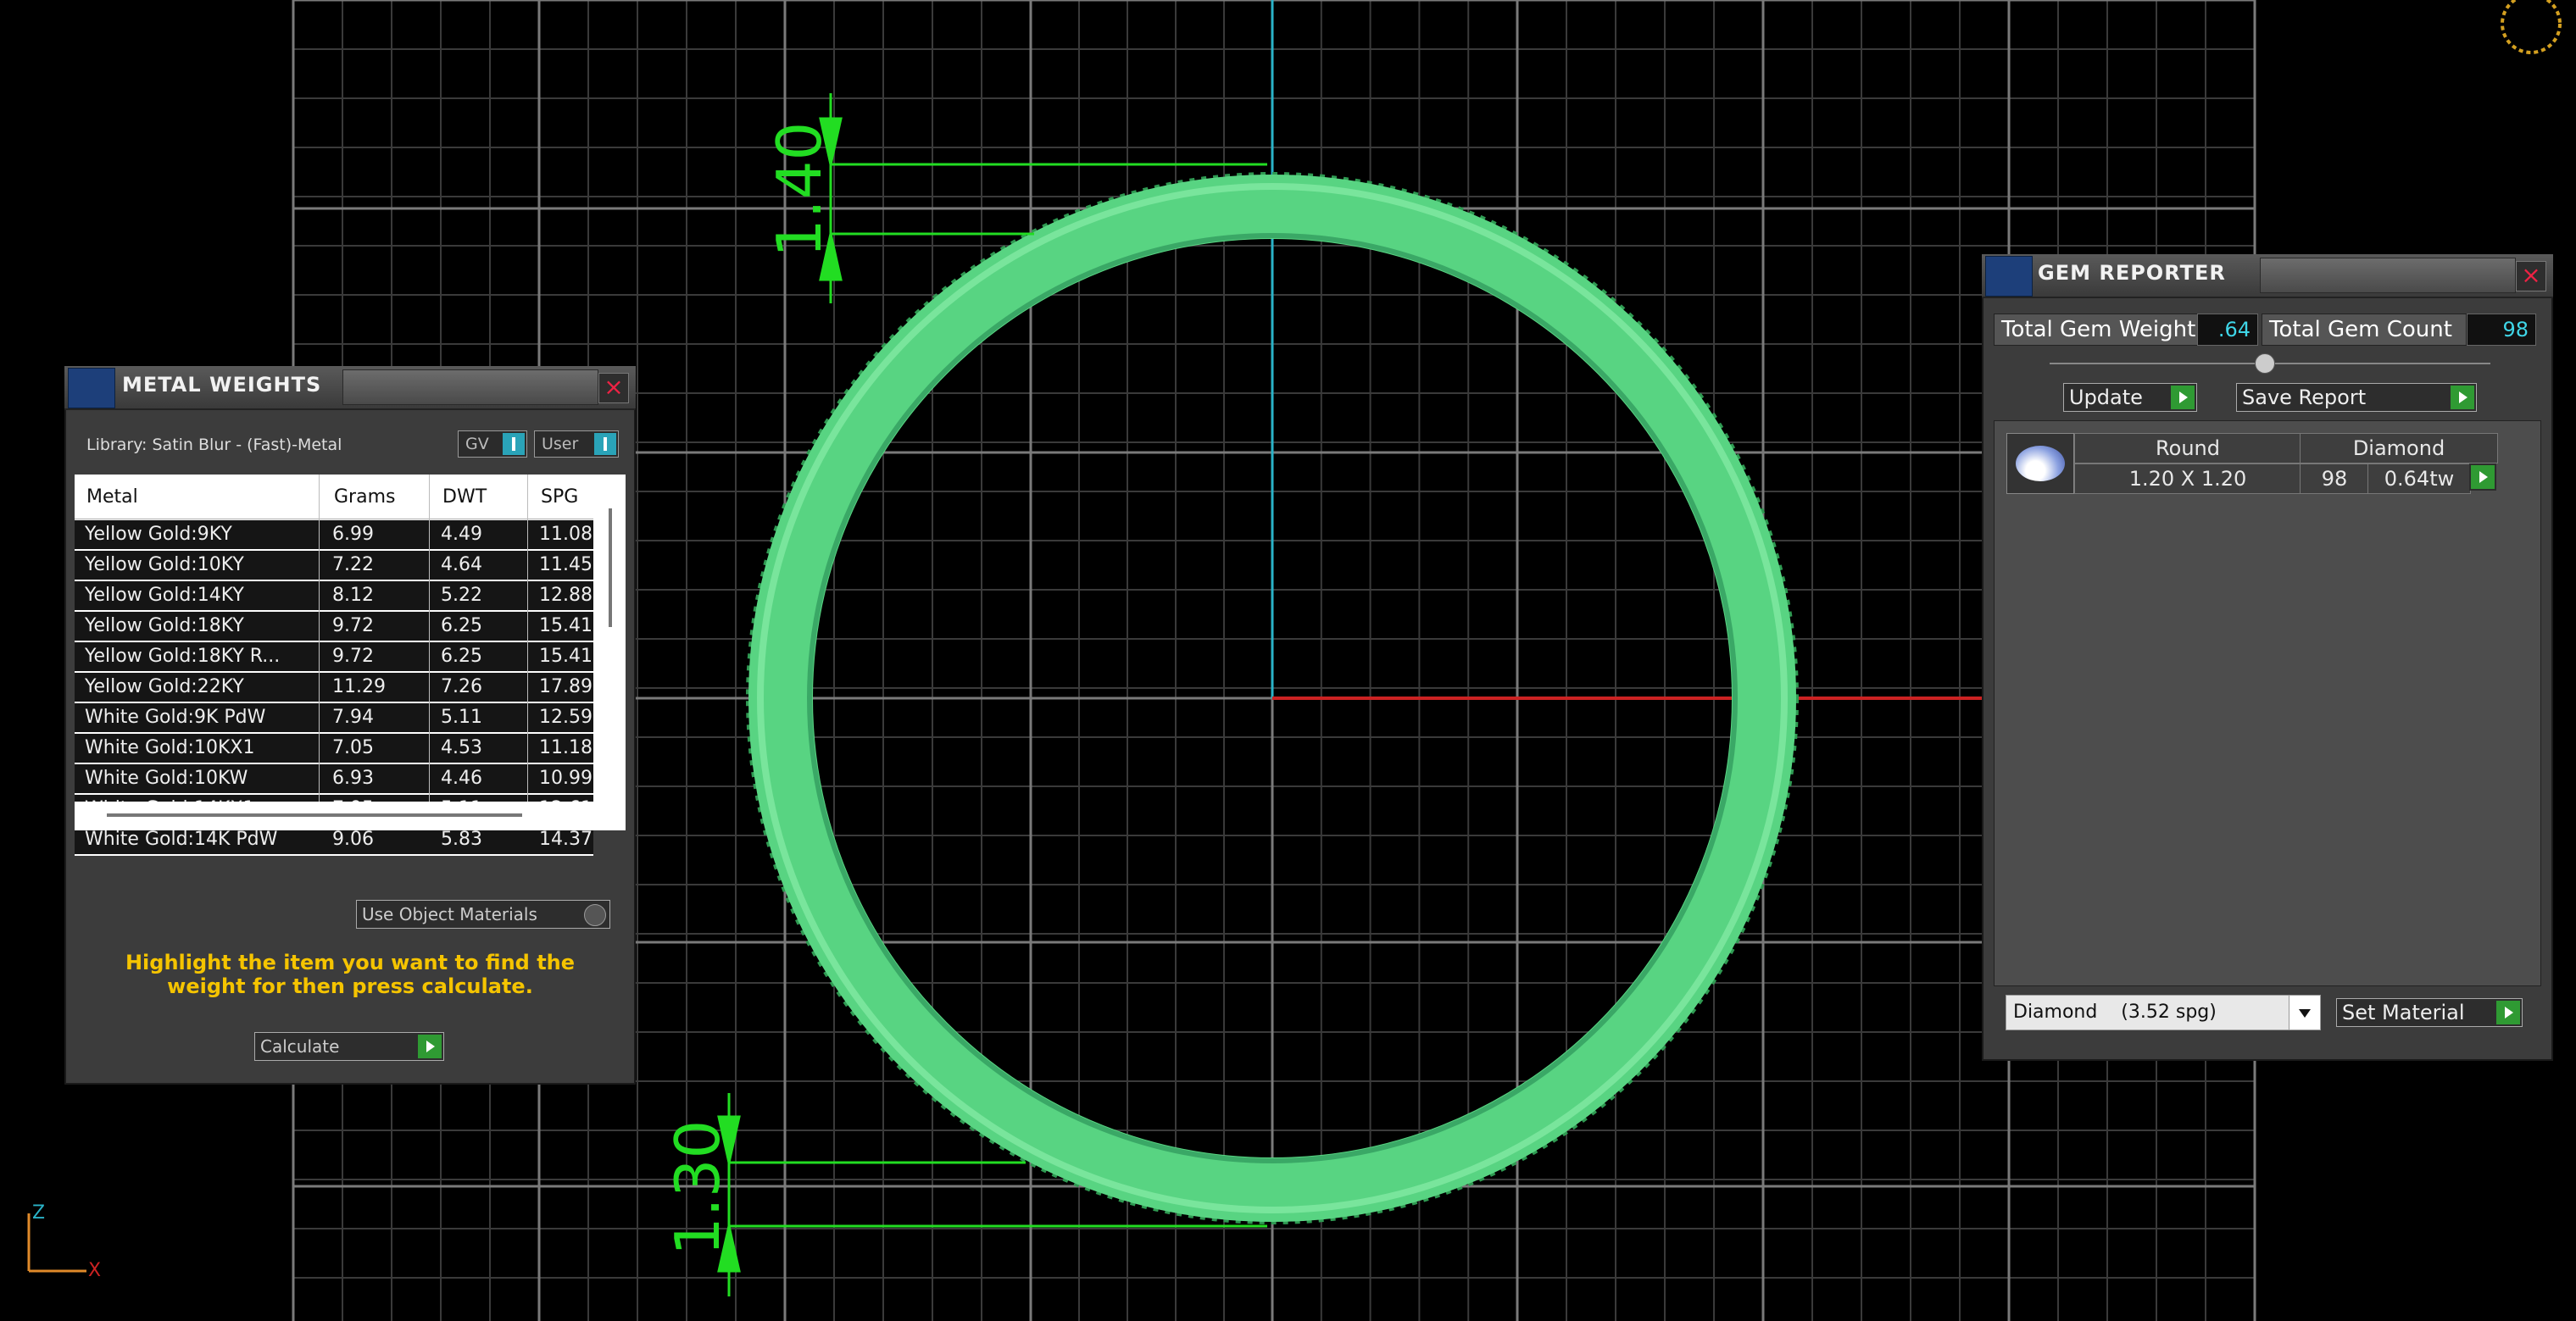  Describe the element at coordinates (353, 656) in the screenshot. I see `grams-cell: 9.72` at that location.